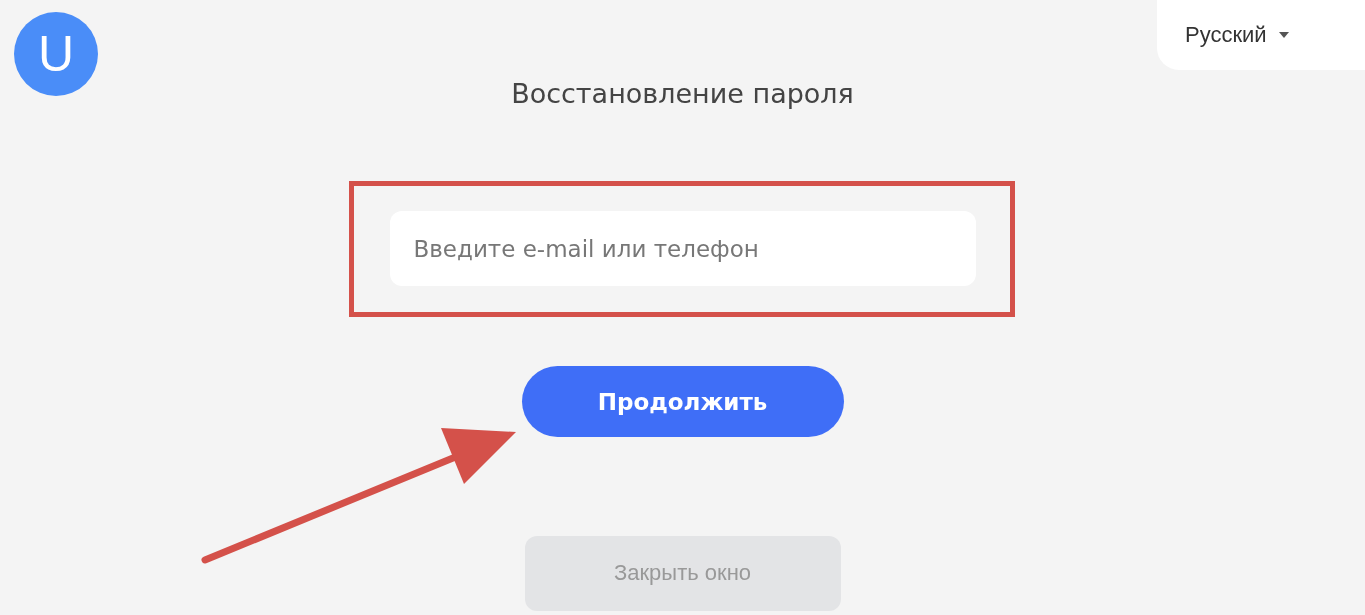 Image resolution: width=1365 pixels, height=615 pixels. I want to click on language-selector: Русский, so click(1261, 35).